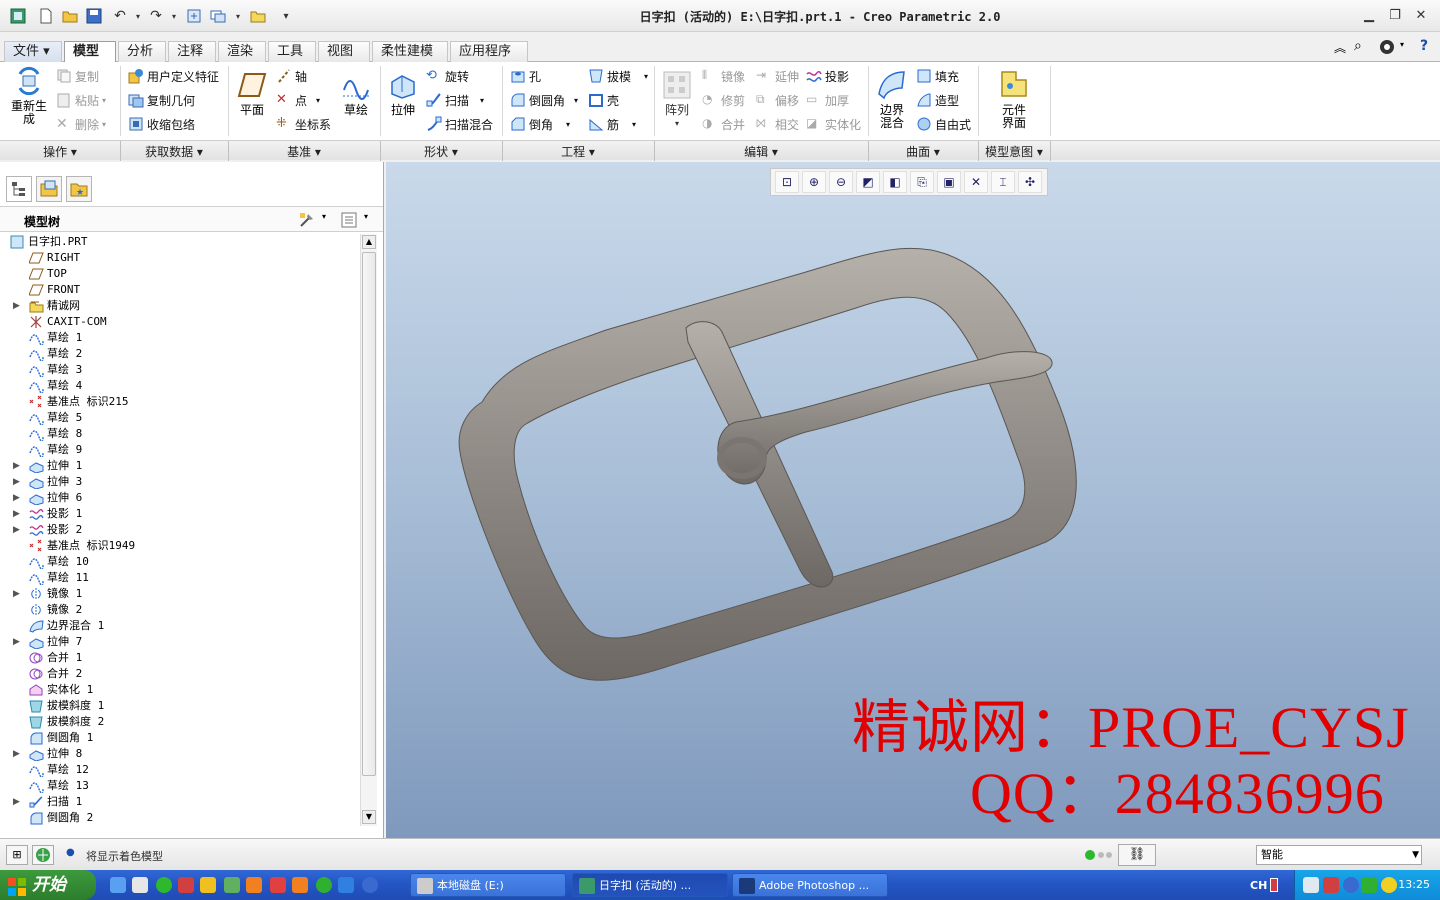 The height and width of the screenshot is (900, 1440). I want to click on tree-item: ▶ 扫描 1, so click(179, 802).